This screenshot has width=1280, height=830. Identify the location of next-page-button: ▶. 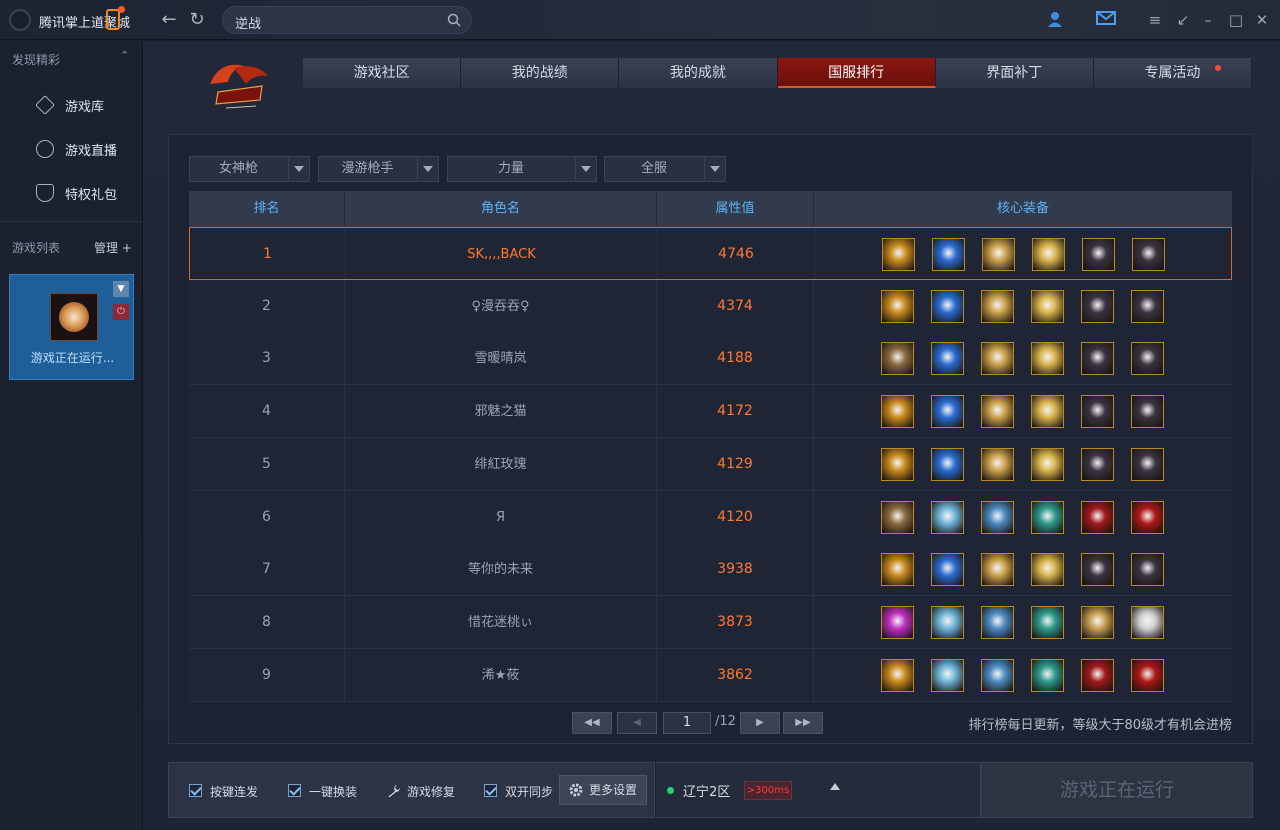
(760, 723).